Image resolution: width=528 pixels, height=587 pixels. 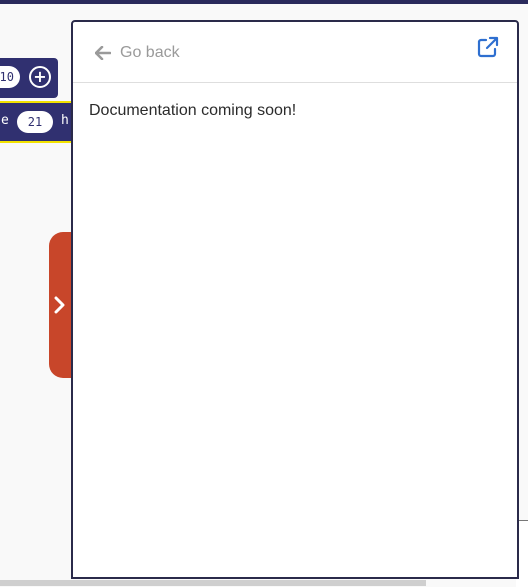 I want to click on arrow-left-icon, so click(x=103, y=53).